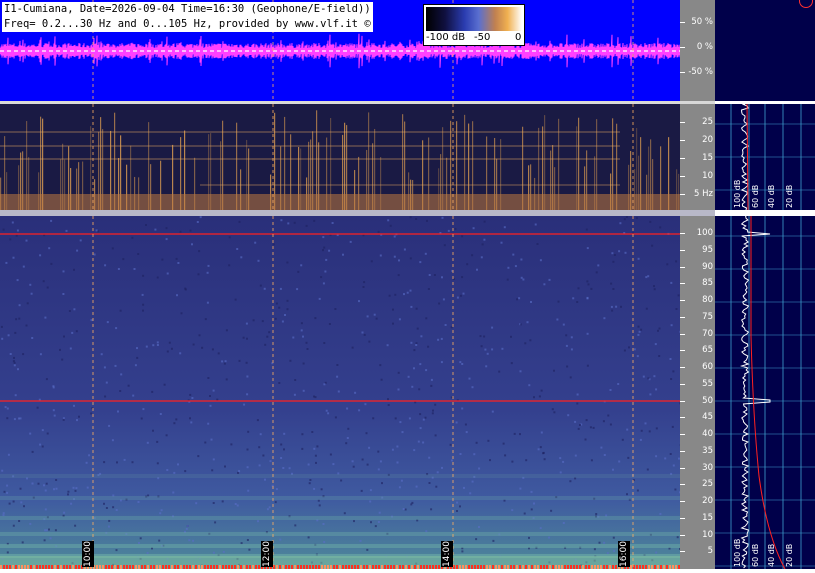  Describe the element at coordinates (705, 47) in the screenshot. I see `axis-tick-label: 0 %` at that location.